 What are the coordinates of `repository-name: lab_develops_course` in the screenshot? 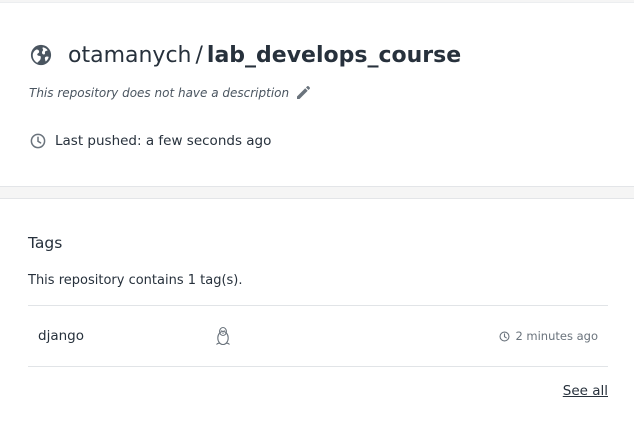 It's located at (334, 55).